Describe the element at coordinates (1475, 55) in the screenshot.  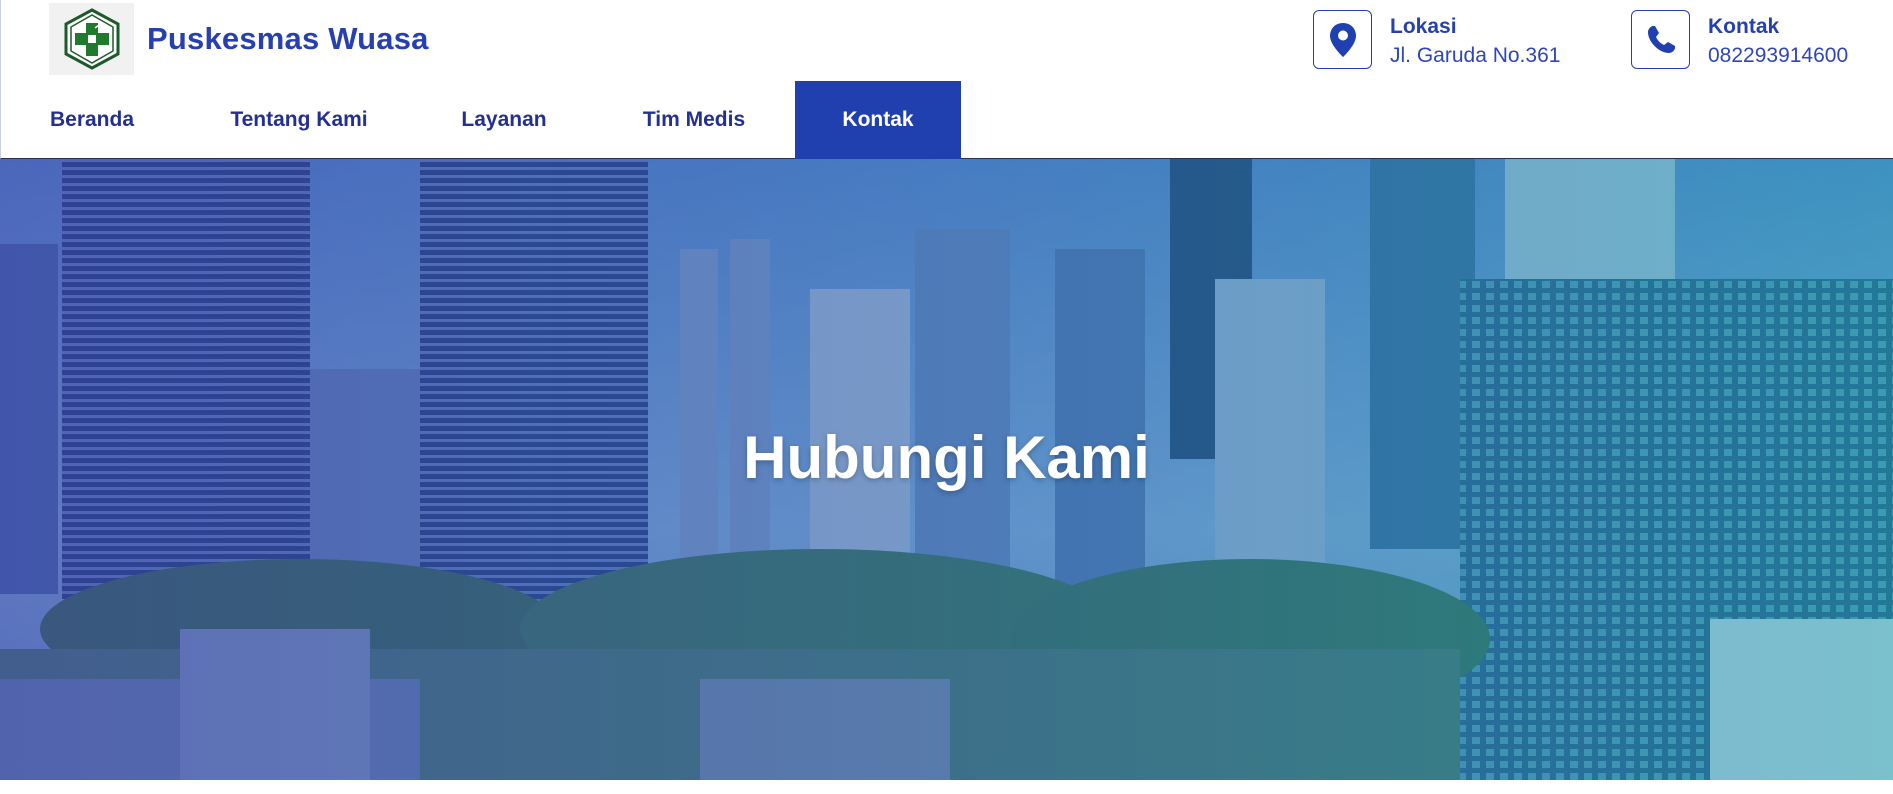
I see `location-address: Jl. Garuda No.361` at that location.